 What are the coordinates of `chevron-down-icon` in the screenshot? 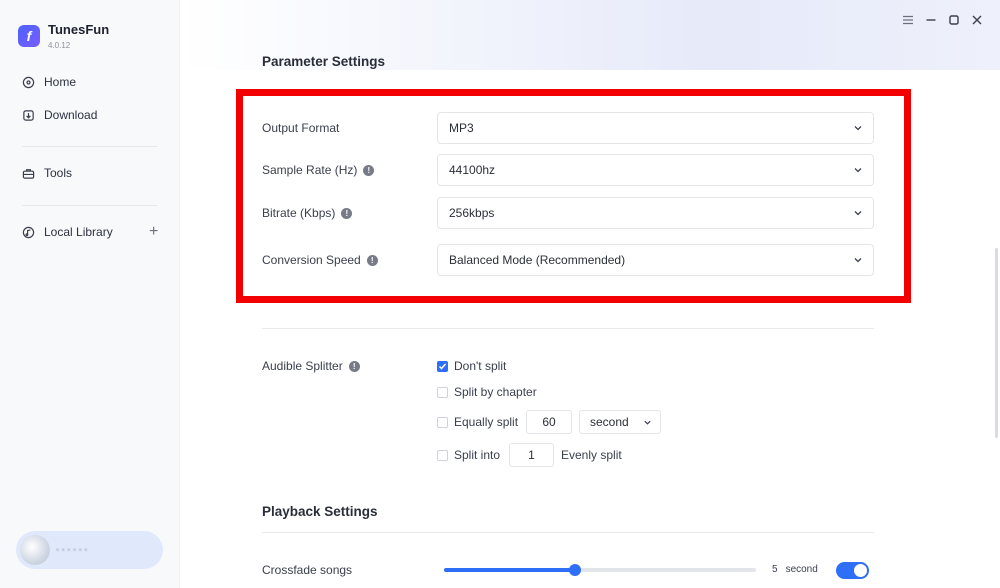 It's located at (647, 422).